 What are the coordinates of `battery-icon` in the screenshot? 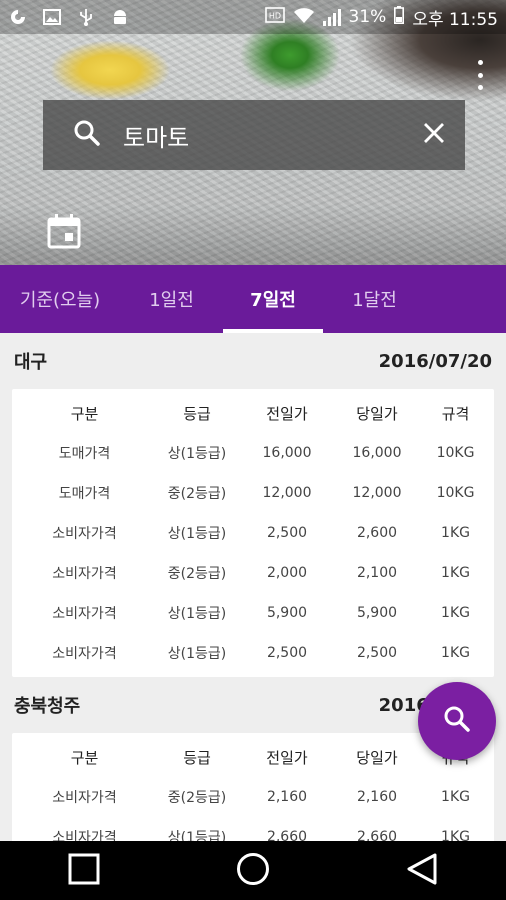 It's located at (399, 17).